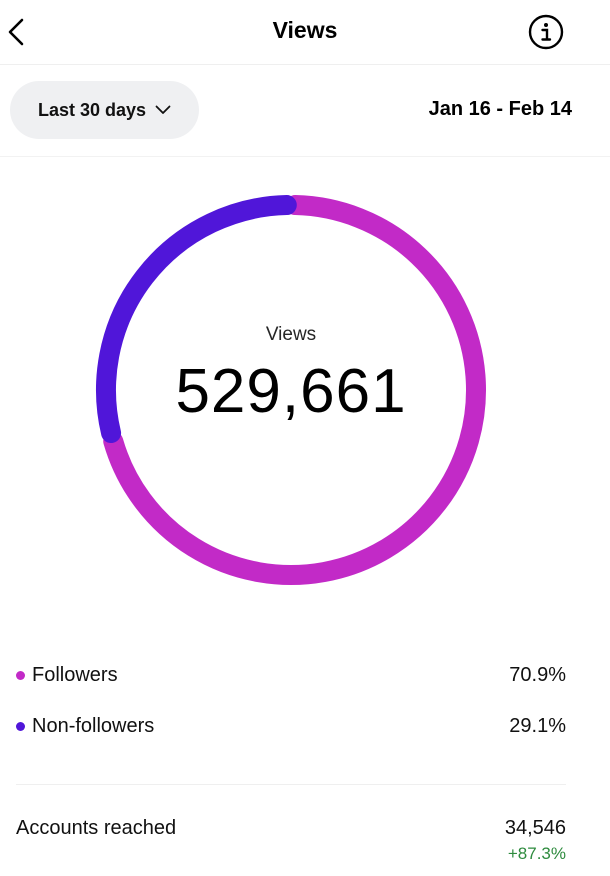 This screenshot has height=876, width=610. What do you see at coordinates (535, 828) in the screenshot?
I see `accounts-reached-value: 34,546` at bounding box center [535, 828].